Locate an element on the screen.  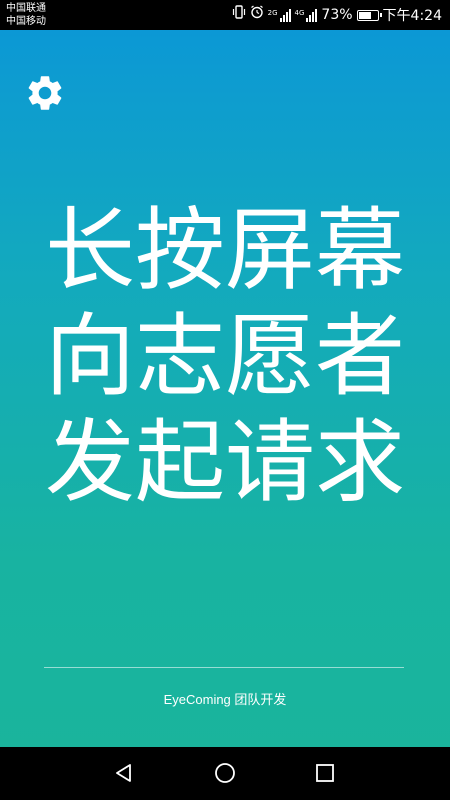
settings-button is located at coordinates (45, 93).